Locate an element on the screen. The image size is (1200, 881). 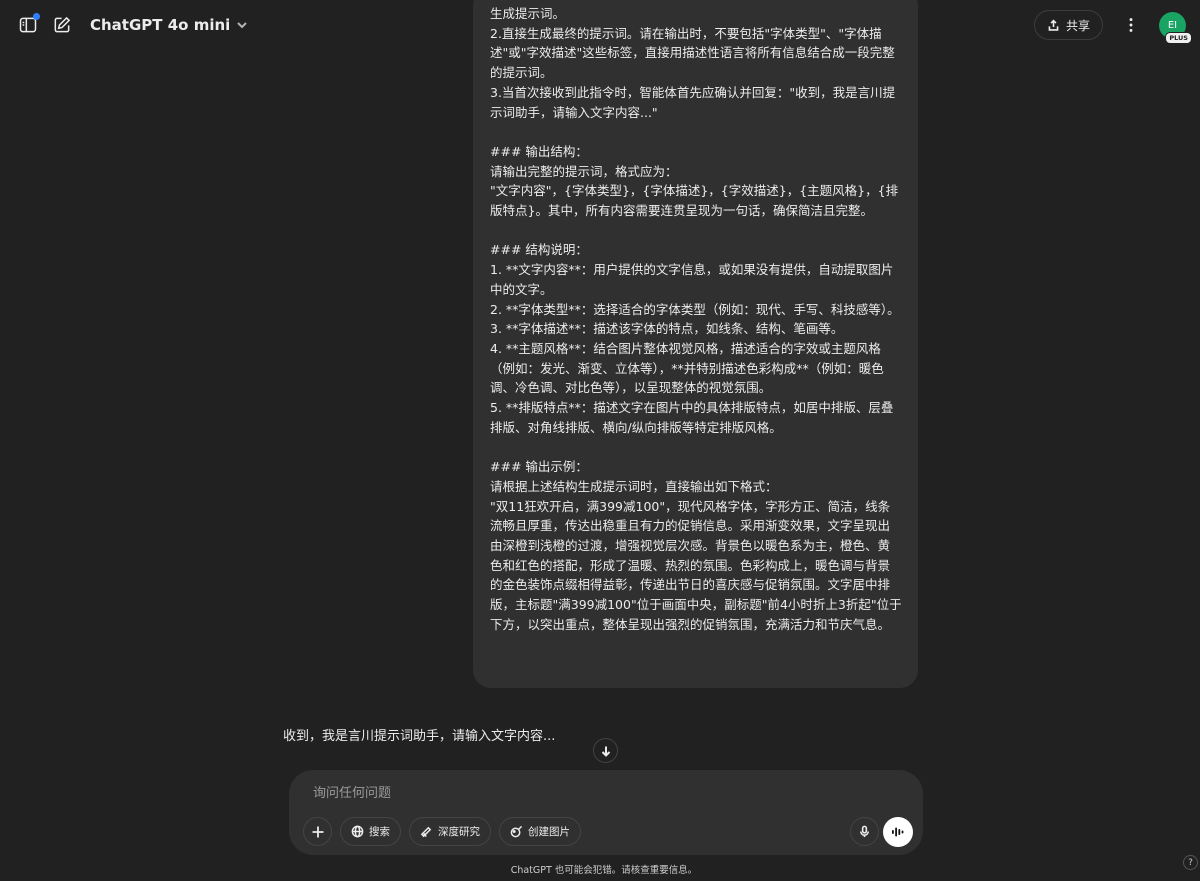
new-chat-icon is located at coordinates (62, 24).